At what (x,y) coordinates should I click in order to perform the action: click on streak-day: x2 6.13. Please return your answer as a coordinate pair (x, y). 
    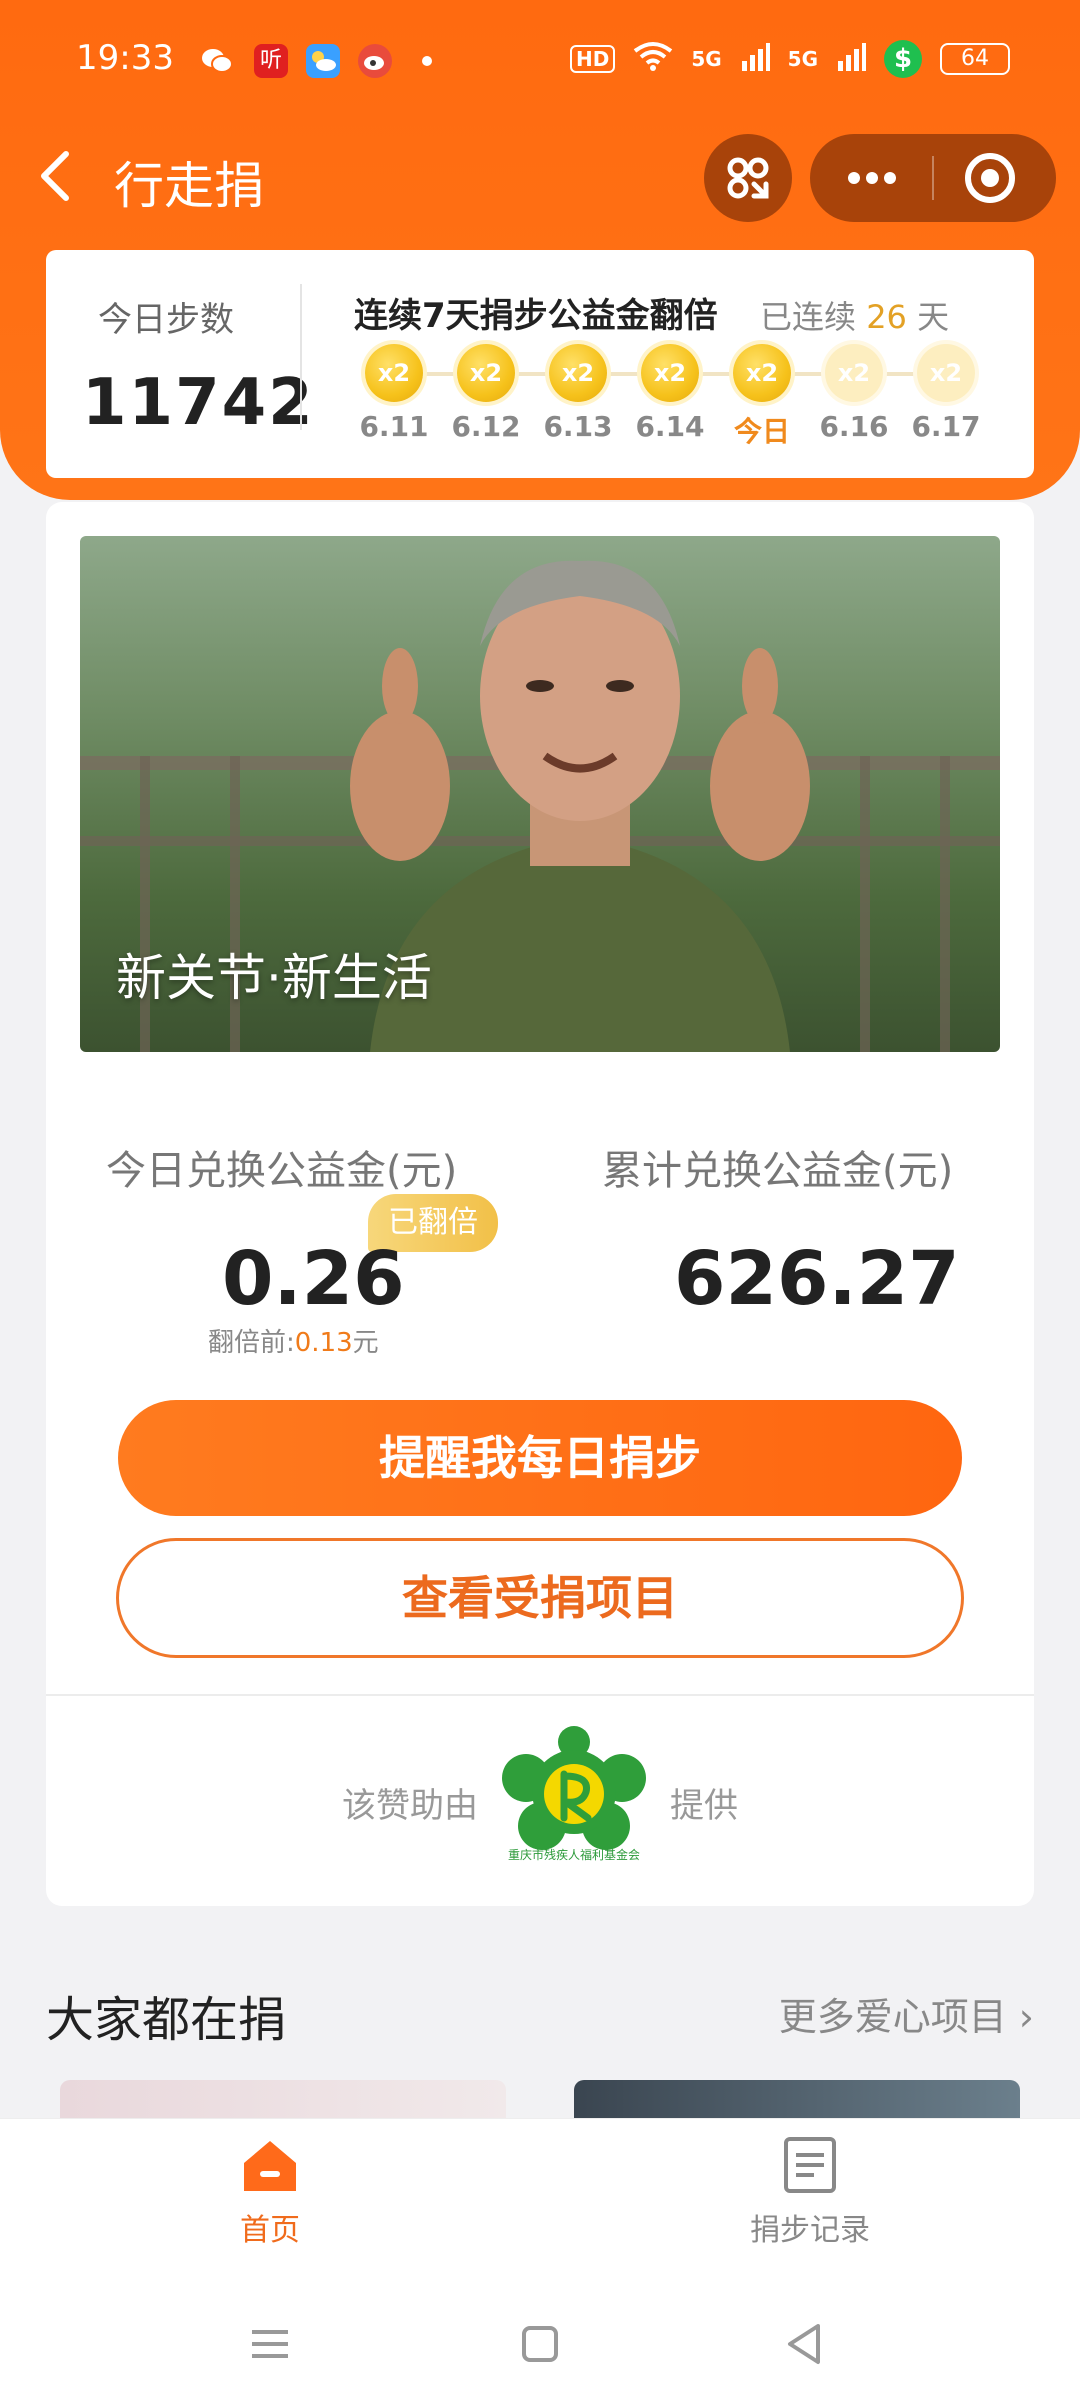
    Looking at the image, I should click on (578, 393).